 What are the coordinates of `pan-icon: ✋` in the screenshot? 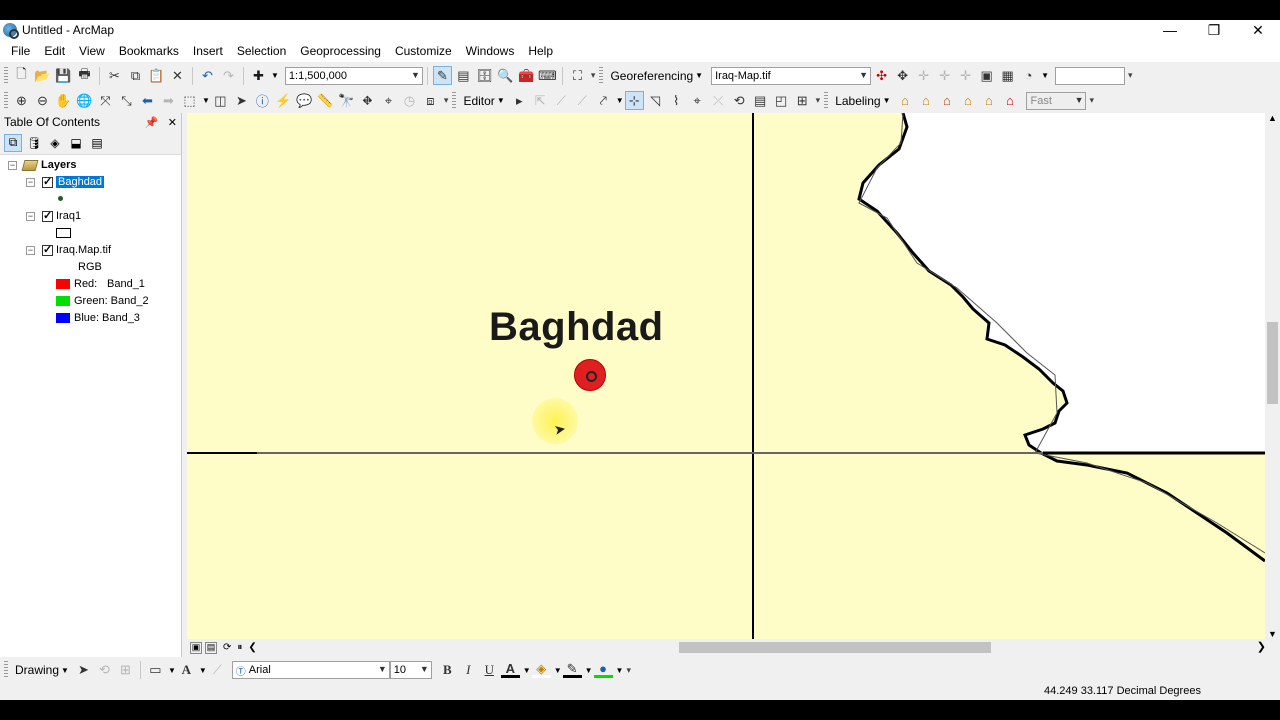 It's located at (63, 100).